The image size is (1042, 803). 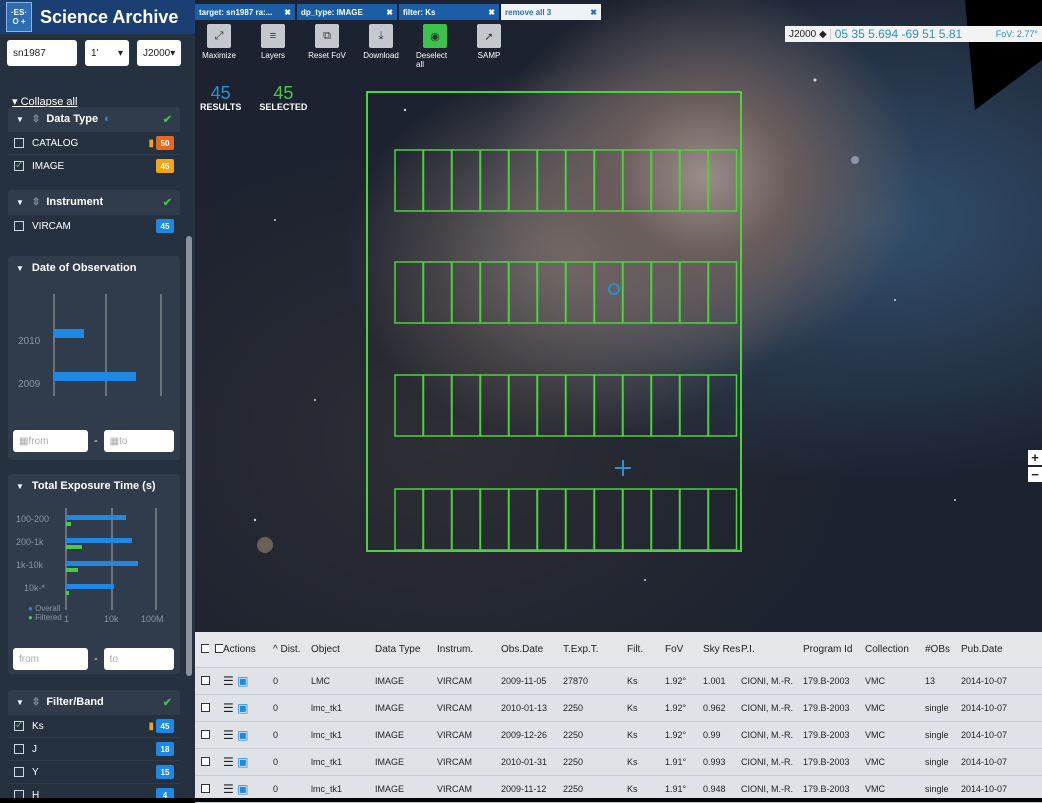 I want to click on toggle-icon: ◐, so click(x=107, y=119).